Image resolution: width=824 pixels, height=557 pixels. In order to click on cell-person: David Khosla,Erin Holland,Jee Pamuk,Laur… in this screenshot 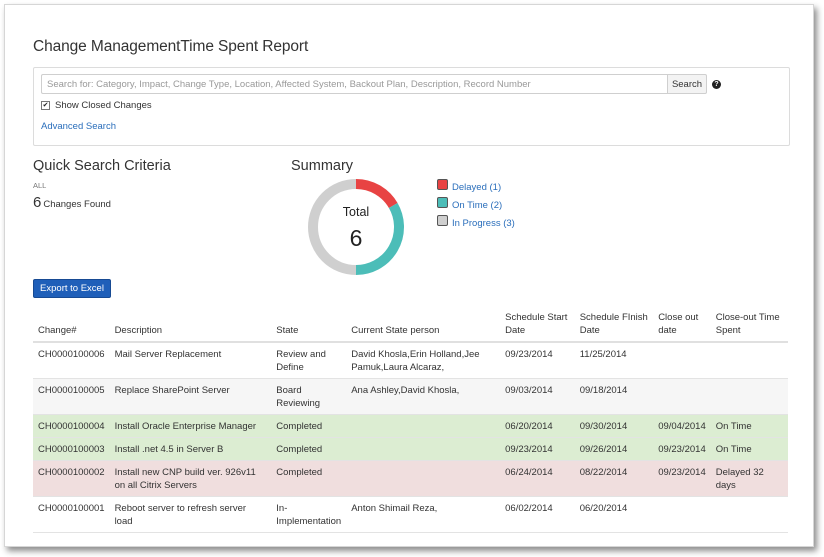, I will do `click(423, 360)`.